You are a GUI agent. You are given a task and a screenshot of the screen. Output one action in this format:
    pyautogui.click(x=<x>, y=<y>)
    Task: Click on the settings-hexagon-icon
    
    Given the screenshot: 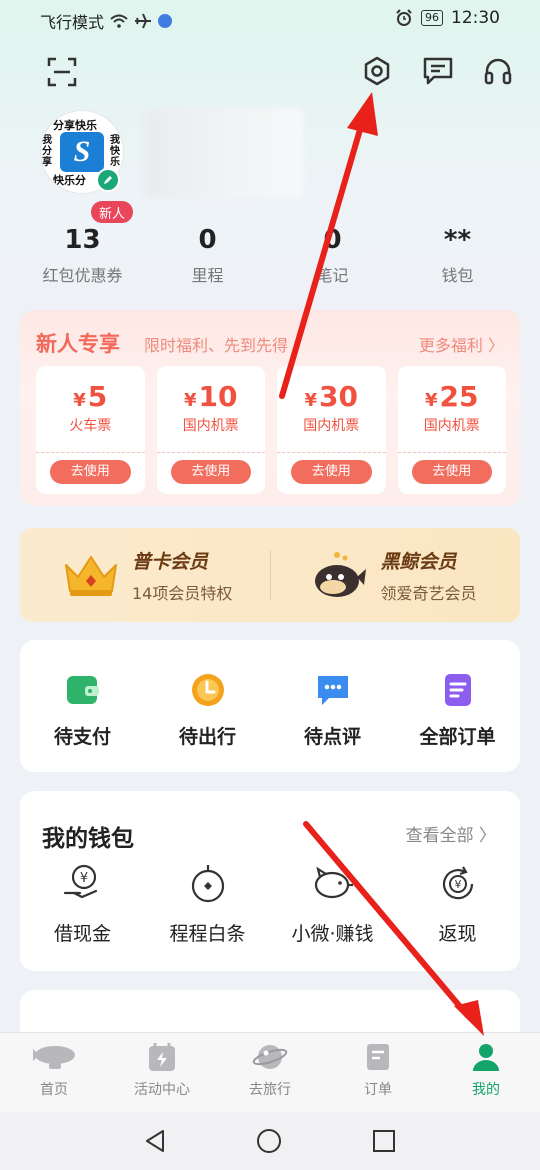 What is the action you would take?
    pyautogui.click(x=377, y=71)
    